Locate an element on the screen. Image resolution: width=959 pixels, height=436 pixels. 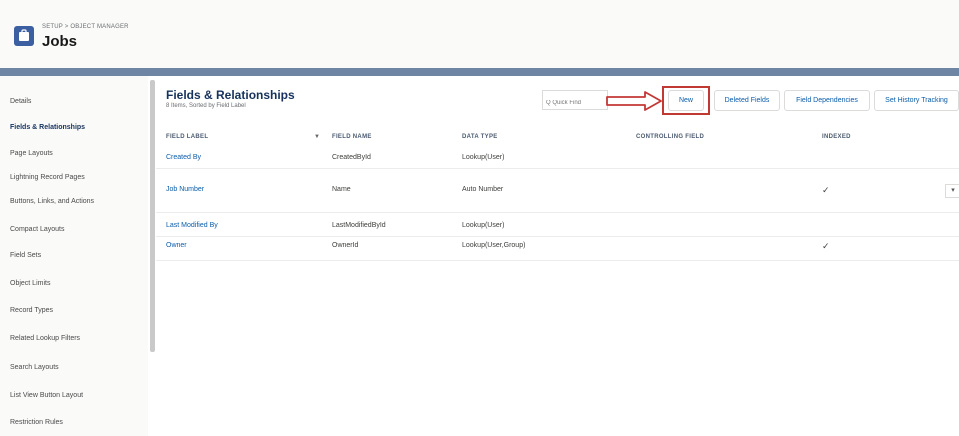
data-type-cell: Auto Number is located at coordinates (483, 189).